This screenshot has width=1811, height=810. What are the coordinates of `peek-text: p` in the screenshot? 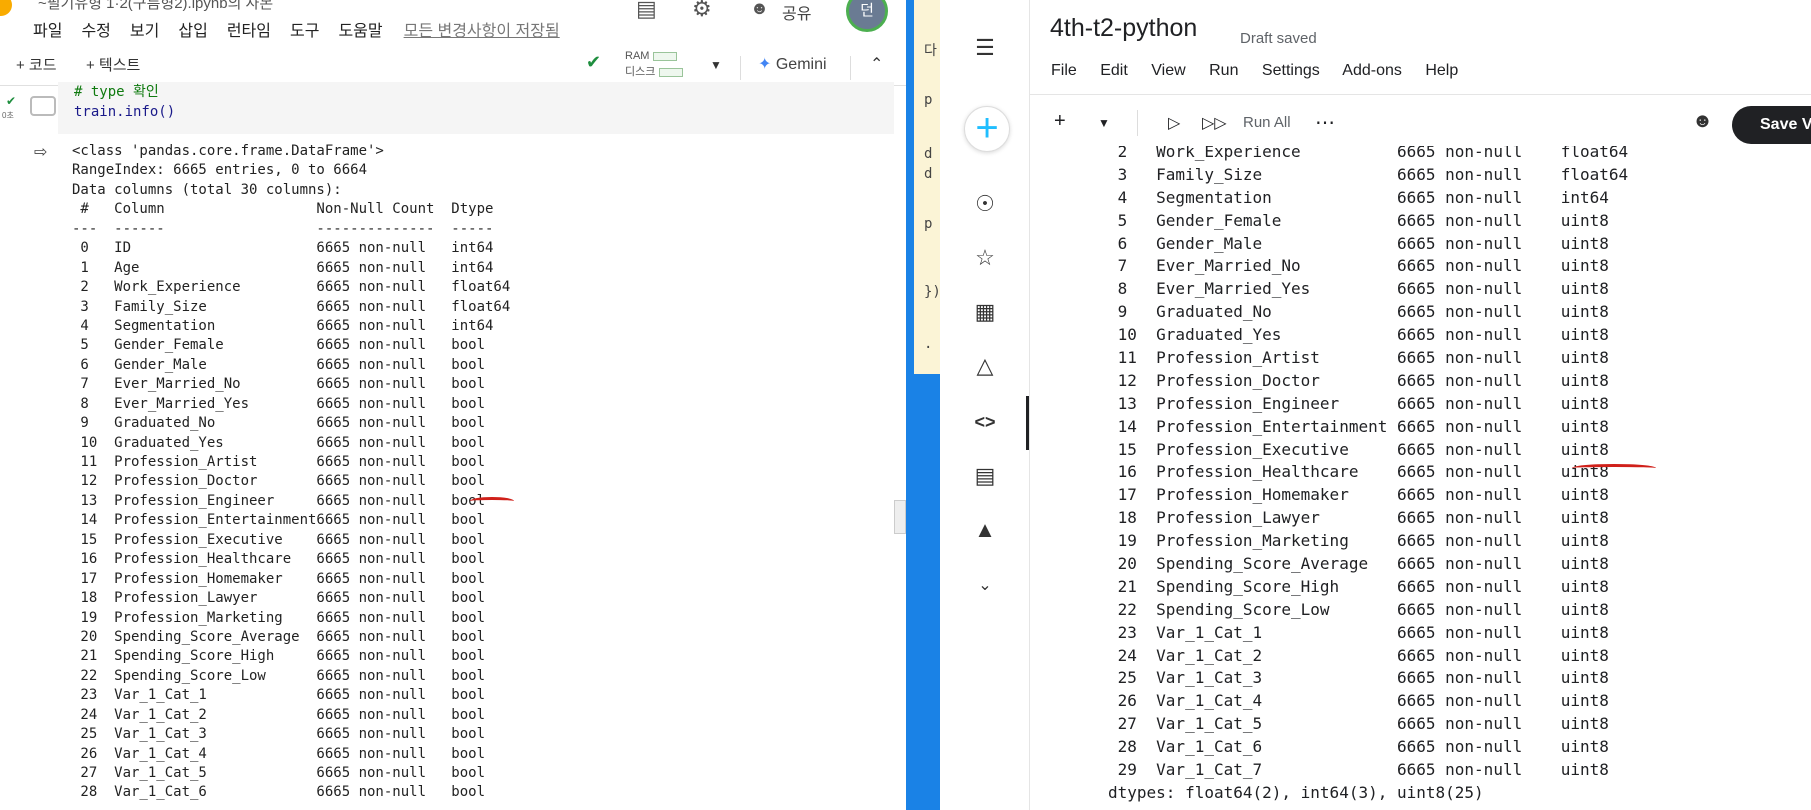 It's located at (928, 100).